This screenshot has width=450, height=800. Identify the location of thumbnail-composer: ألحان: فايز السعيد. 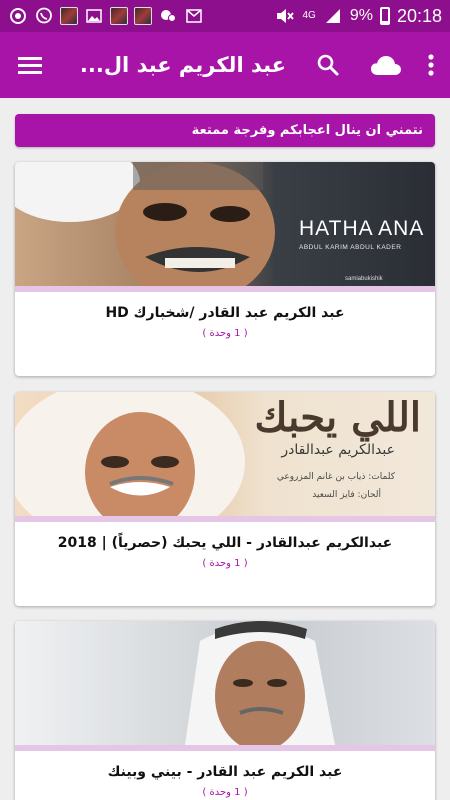
(346, 495).